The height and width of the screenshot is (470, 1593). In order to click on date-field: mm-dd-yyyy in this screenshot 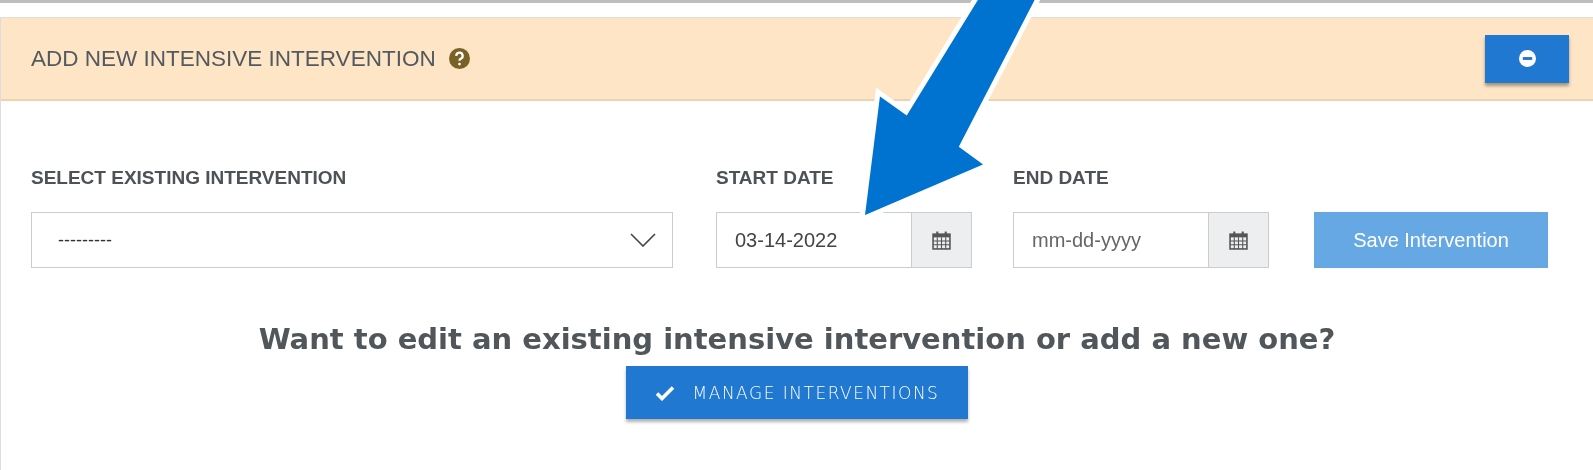, I will do `click(1110, 240)`.